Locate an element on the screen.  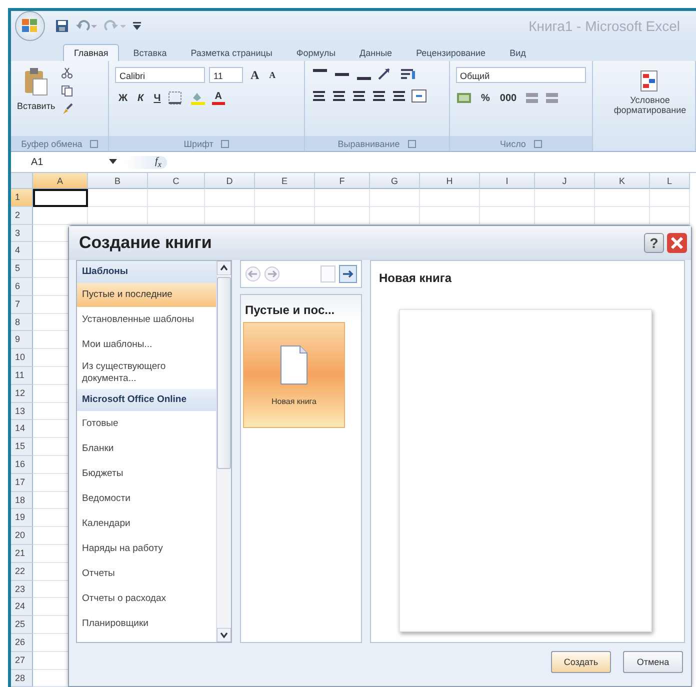
column-header: K is located at coordinates (622, 181).